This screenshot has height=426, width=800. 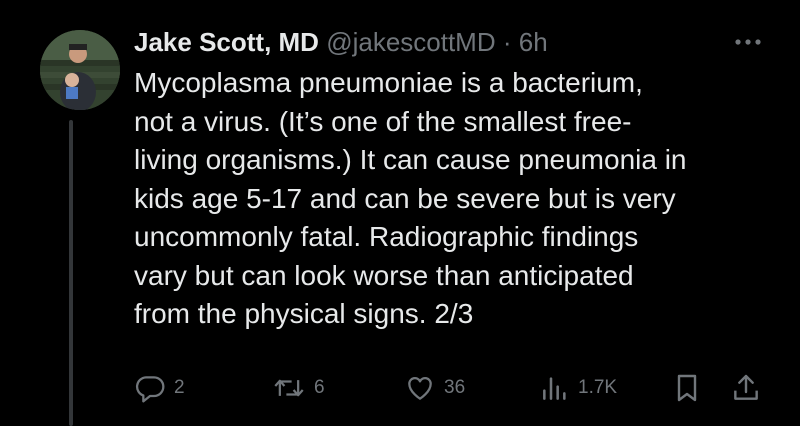 I want to click on avatar, so click(x=80, y=70).